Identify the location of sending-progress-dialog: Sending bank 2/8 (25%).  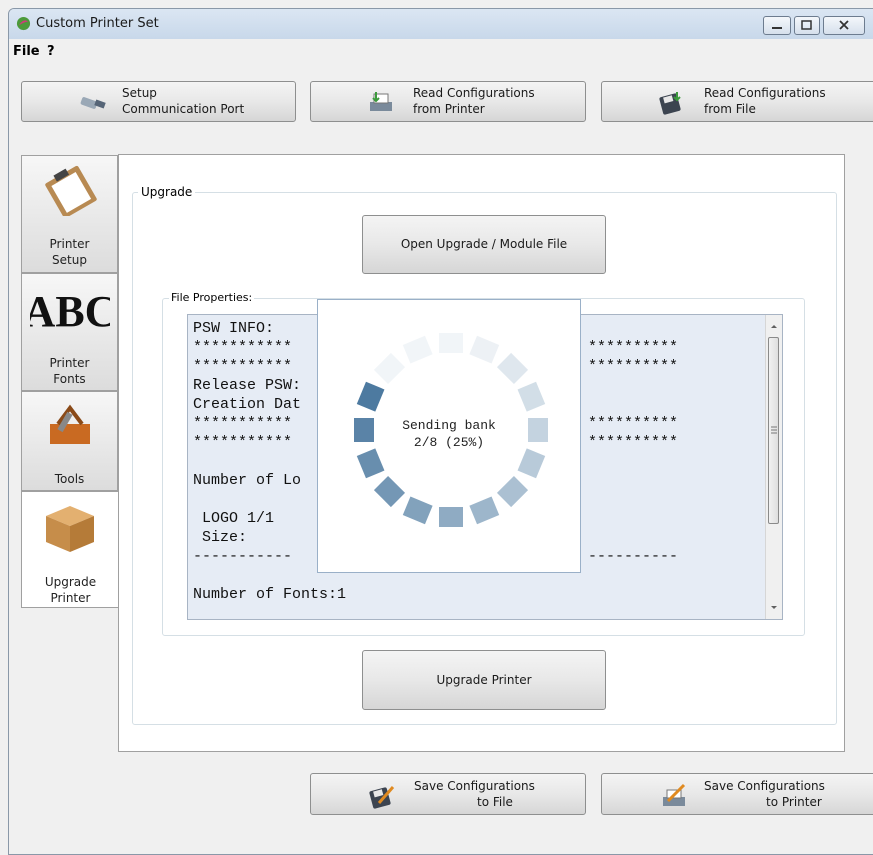
(449, 436).